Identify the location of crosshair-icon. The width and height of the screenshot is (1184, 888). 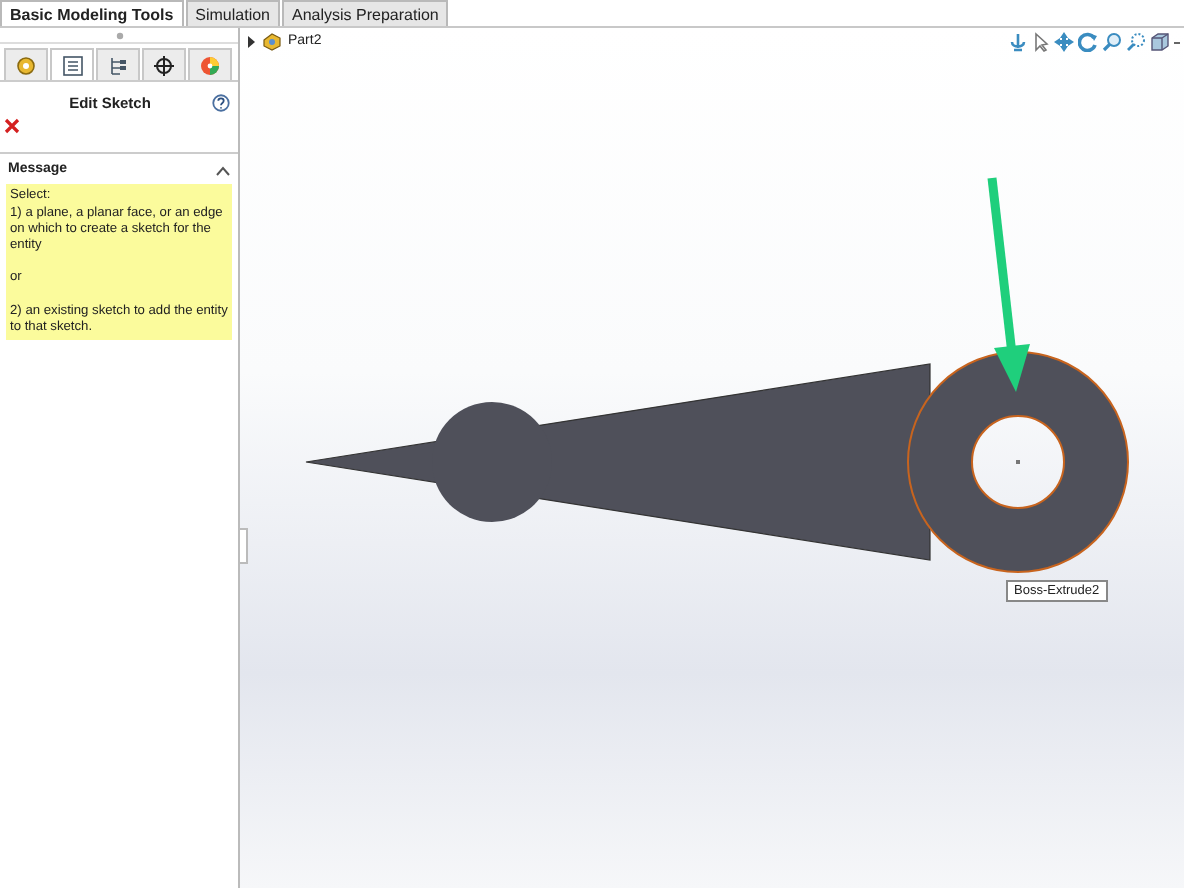
(164, 65).